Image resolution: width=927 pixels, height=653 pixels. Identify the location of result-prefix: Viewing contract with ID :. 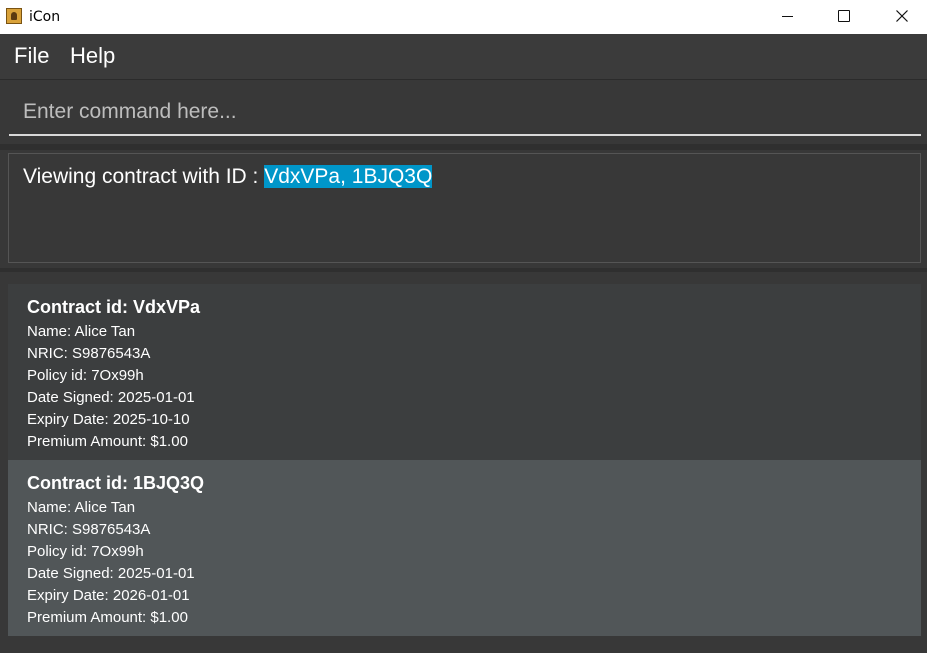
(144, 176).